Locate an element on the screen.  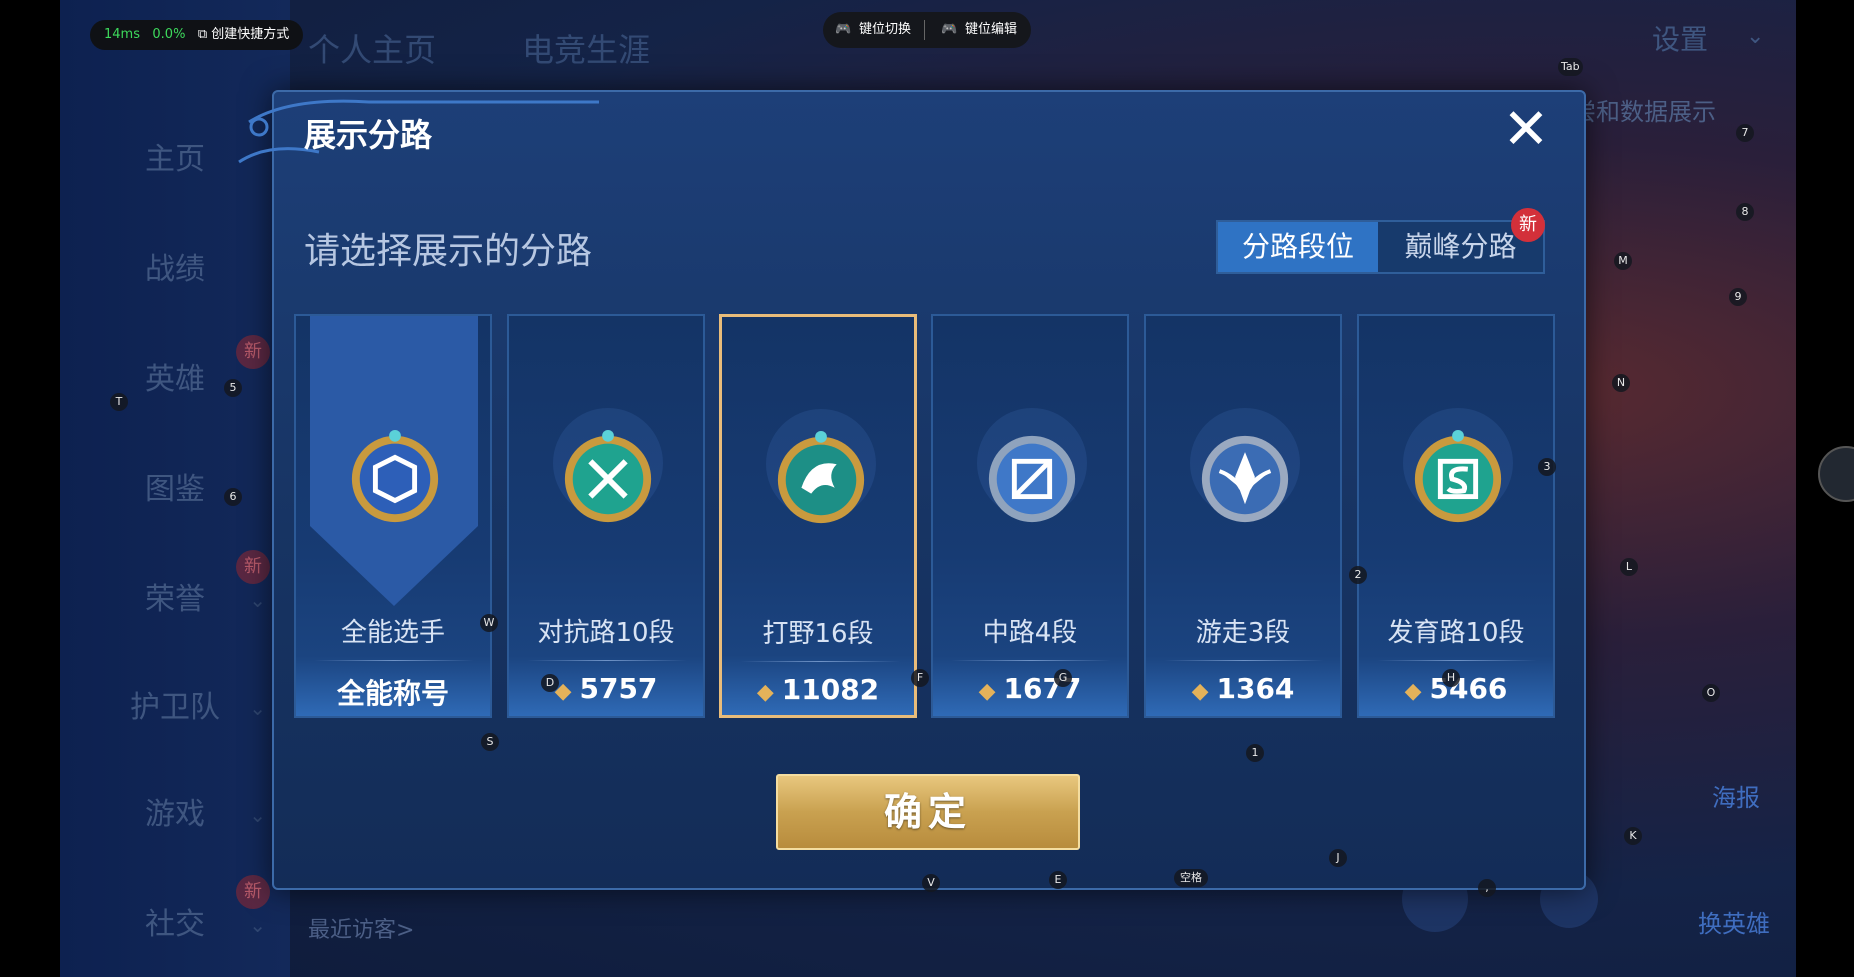
key-hint: T is located at coordinates (119, 402).